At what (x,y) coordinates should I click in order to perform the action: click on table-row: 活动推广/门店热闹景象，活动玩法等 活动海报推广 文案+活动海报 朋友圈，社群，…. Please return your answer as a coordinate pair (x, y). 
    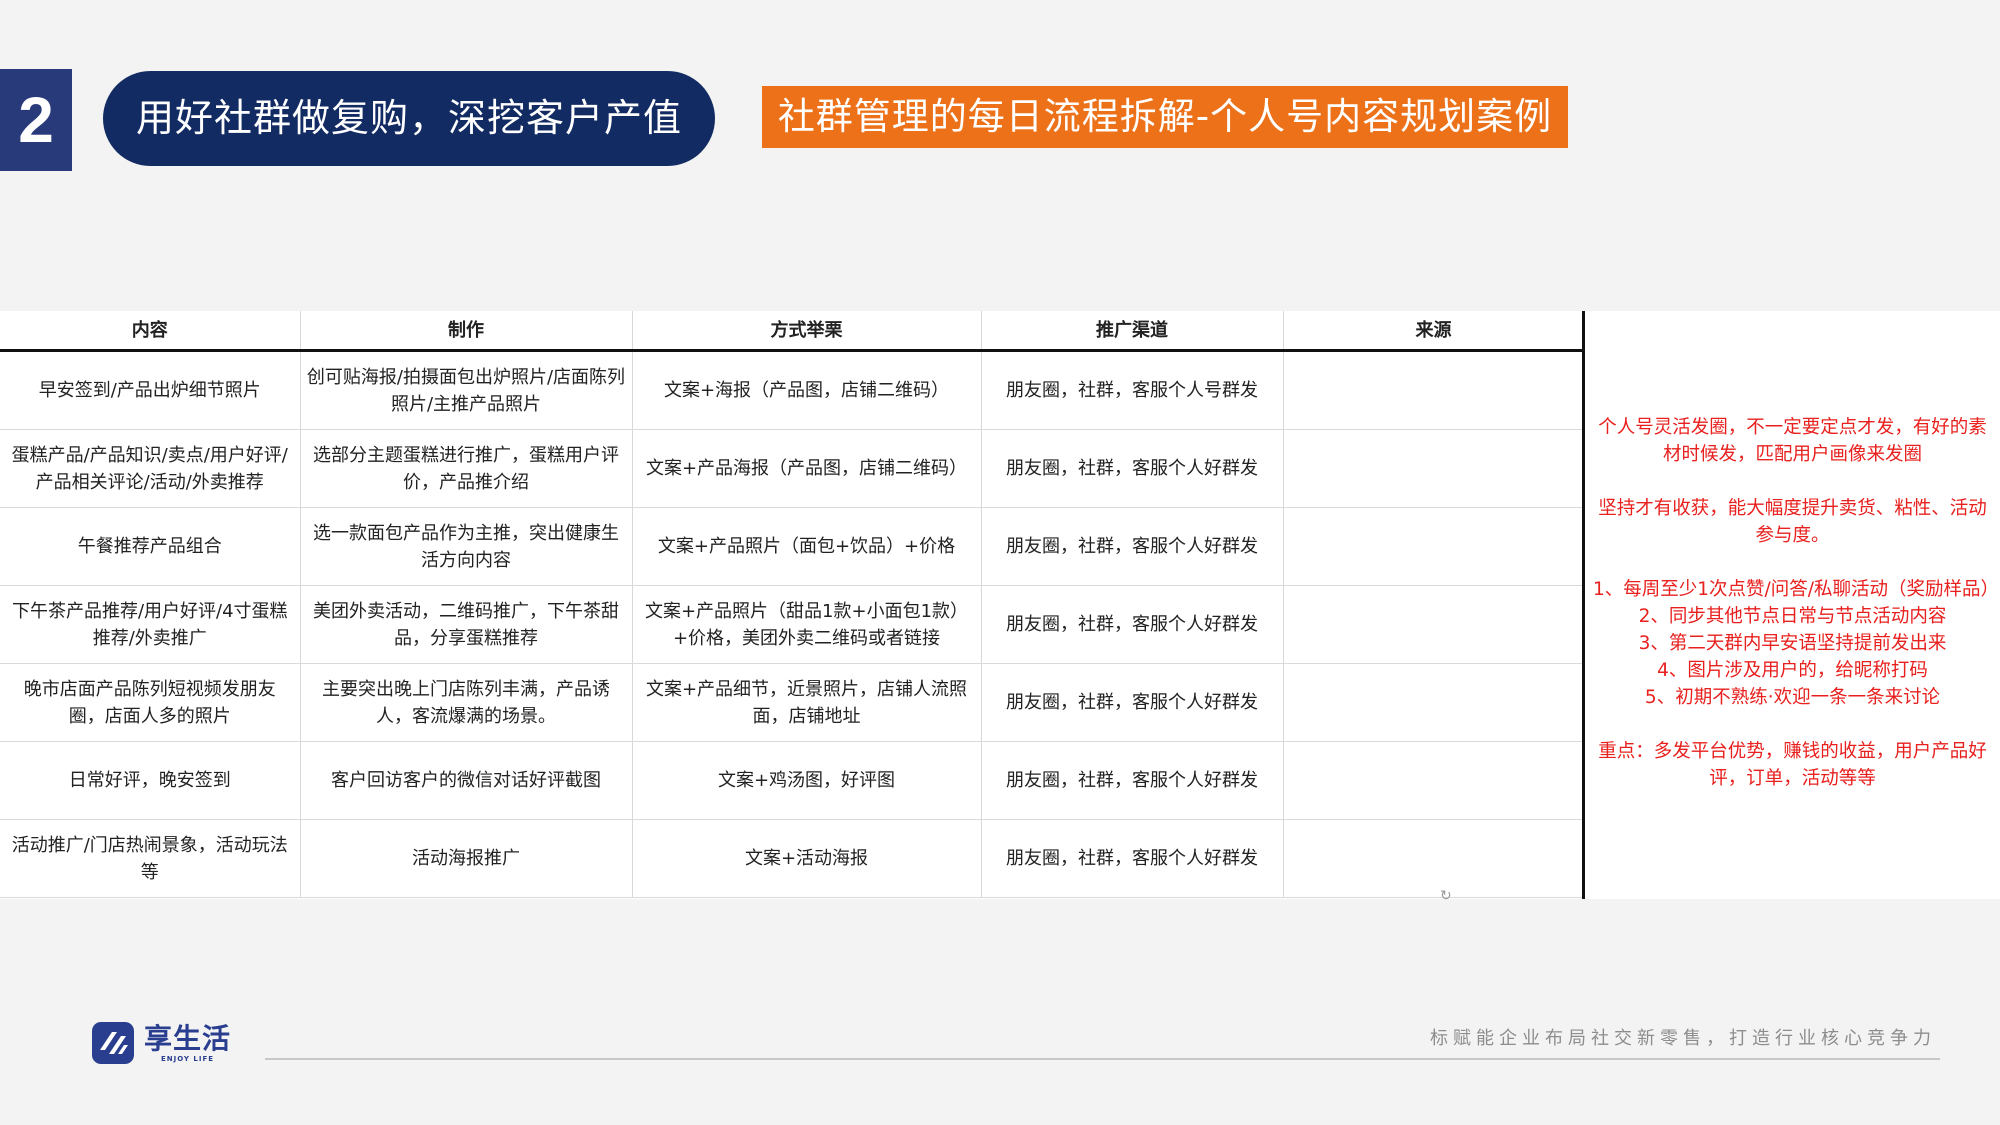
    Looking at the image, I should click on (792, 858).